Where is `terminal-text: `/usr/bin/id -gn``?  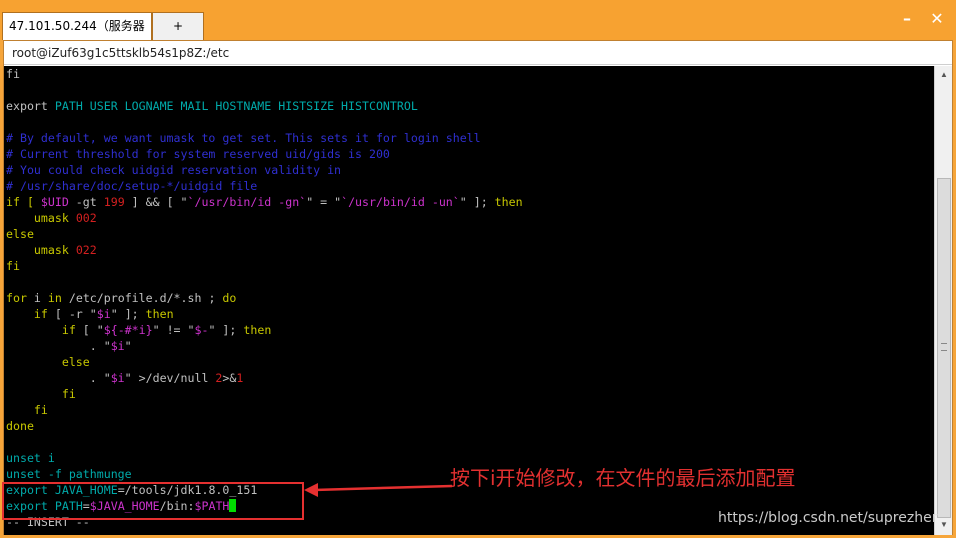 terminal-text: `/usr/bin/id -gn` is located at coordinates (247, 202).